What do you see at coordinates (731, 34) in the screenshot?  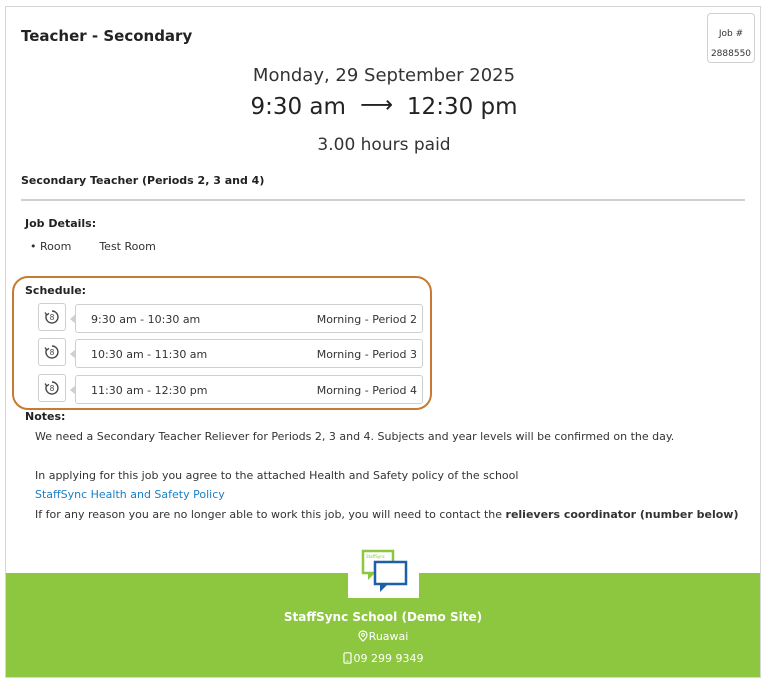 I see `job-number-label: Job #` at bounding box center [731, 34].